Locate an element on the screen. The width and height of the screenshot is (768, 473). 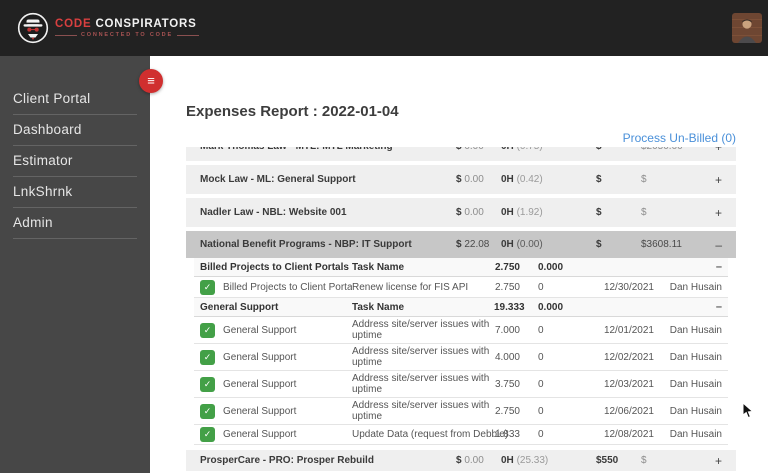
client-hours: 0H (0.75) is located at coordinates (548, 149).